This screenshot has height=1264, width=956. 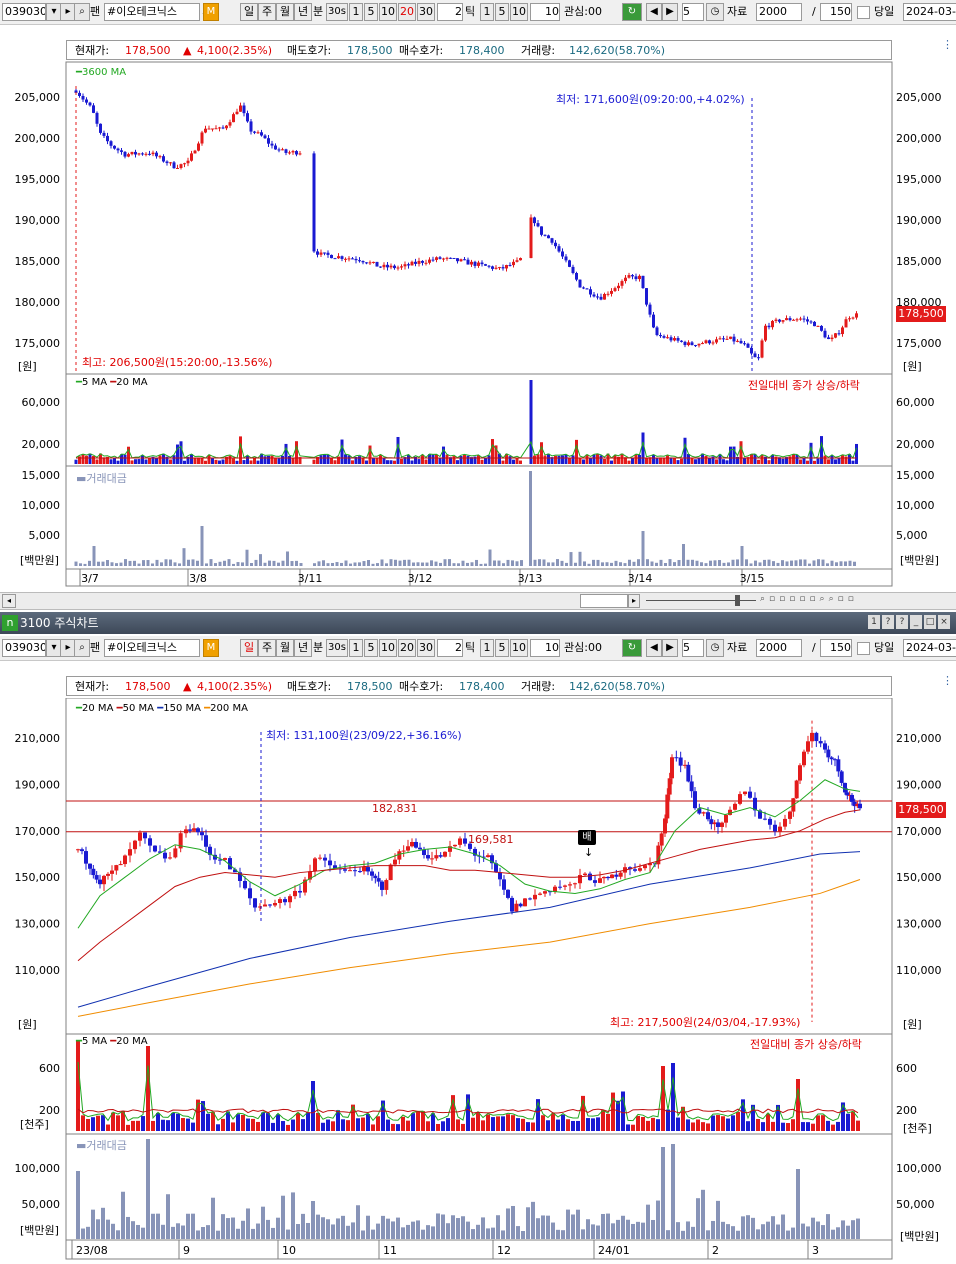 I want to click on minimize-button: _, so click(x=916, y=622).